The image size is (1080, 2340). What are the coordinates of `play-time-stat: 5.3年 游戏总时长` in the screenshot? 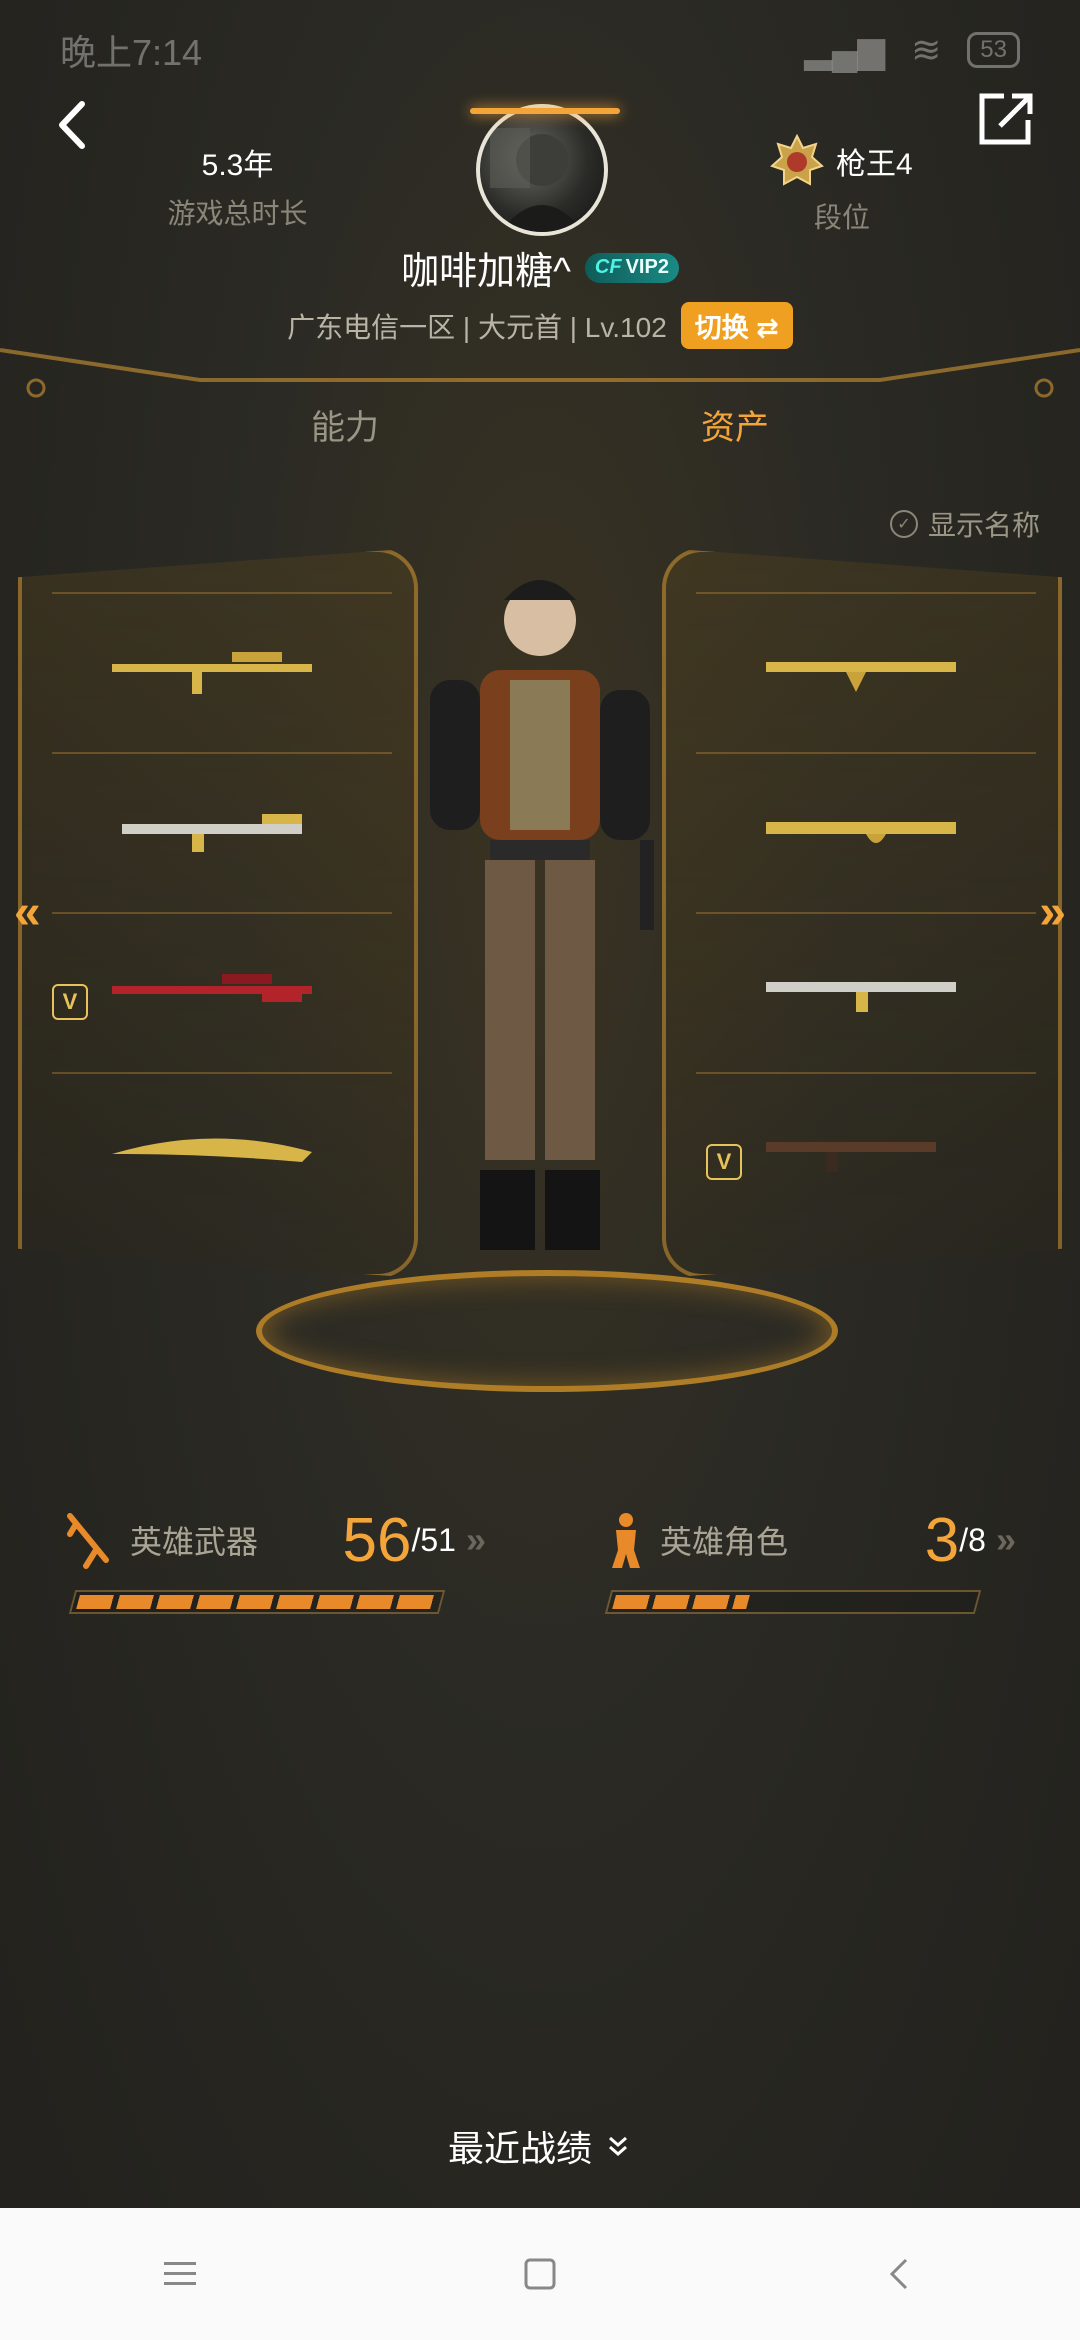 It's located at (237, 186).